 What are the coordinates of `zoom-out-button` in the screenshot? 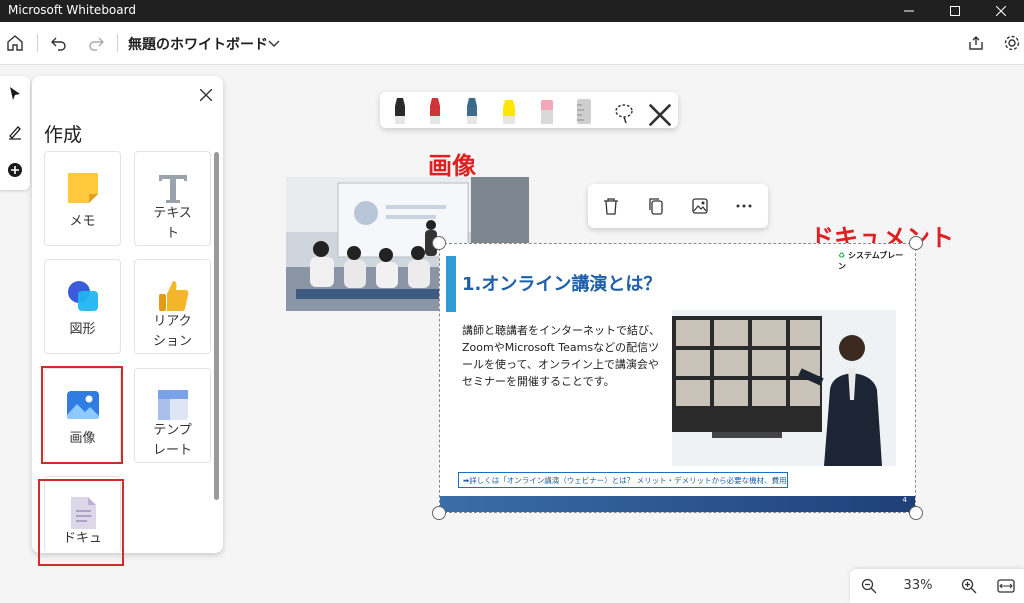 It's located at (869, 586).